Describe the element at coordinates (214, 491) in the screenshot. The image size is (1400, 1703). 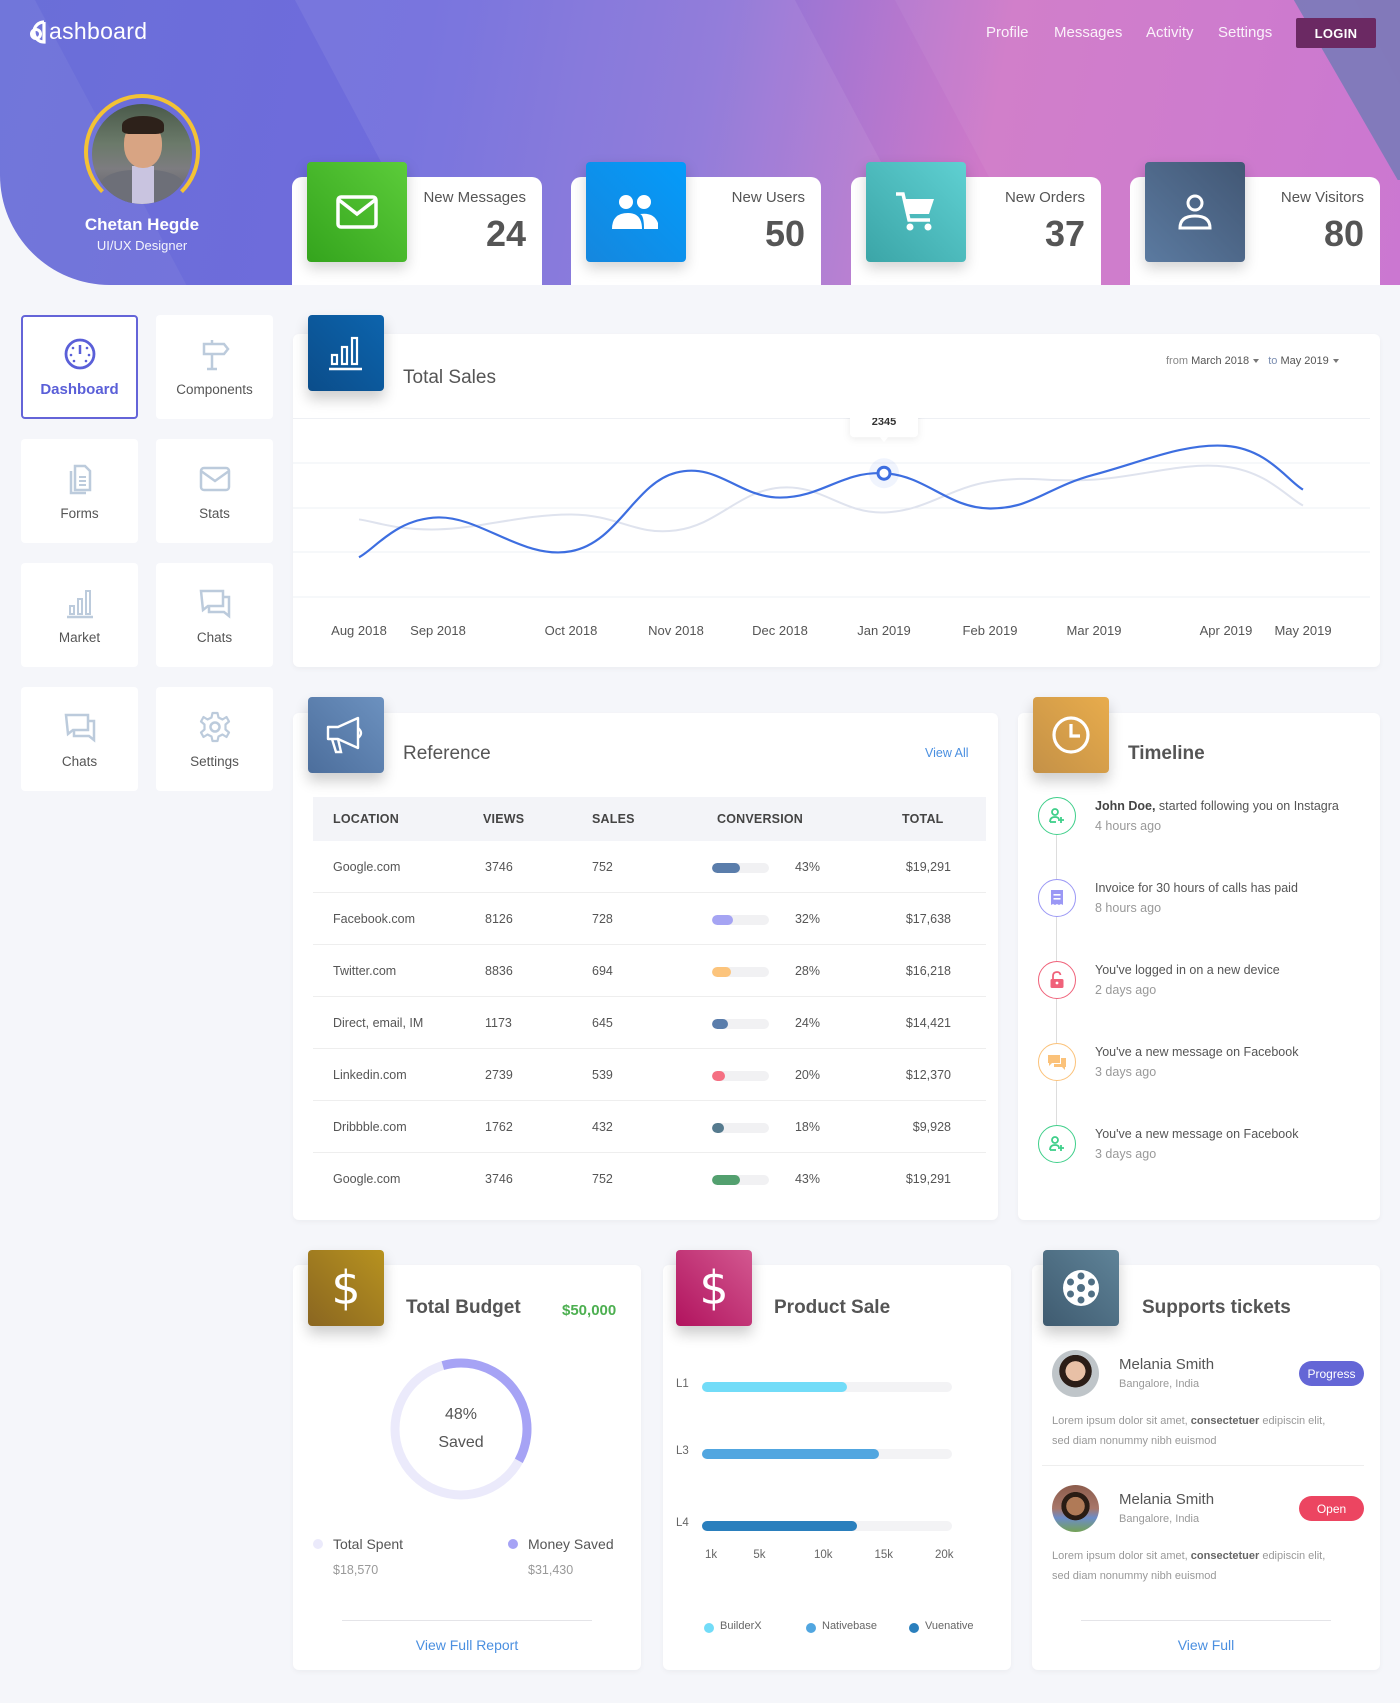
I see `sidebar-item-stats: Stats` at that location.